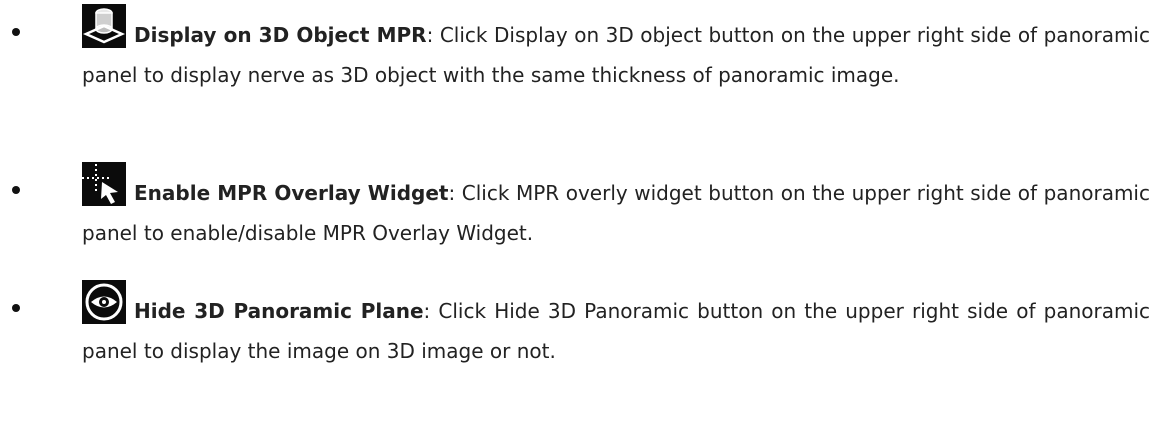 This screenshot has height=421, width=1170. Describe the element at coordinates (279, 311) in the screenshot. I see `item-title: Hide 3D Panoramic Plane` at that location.